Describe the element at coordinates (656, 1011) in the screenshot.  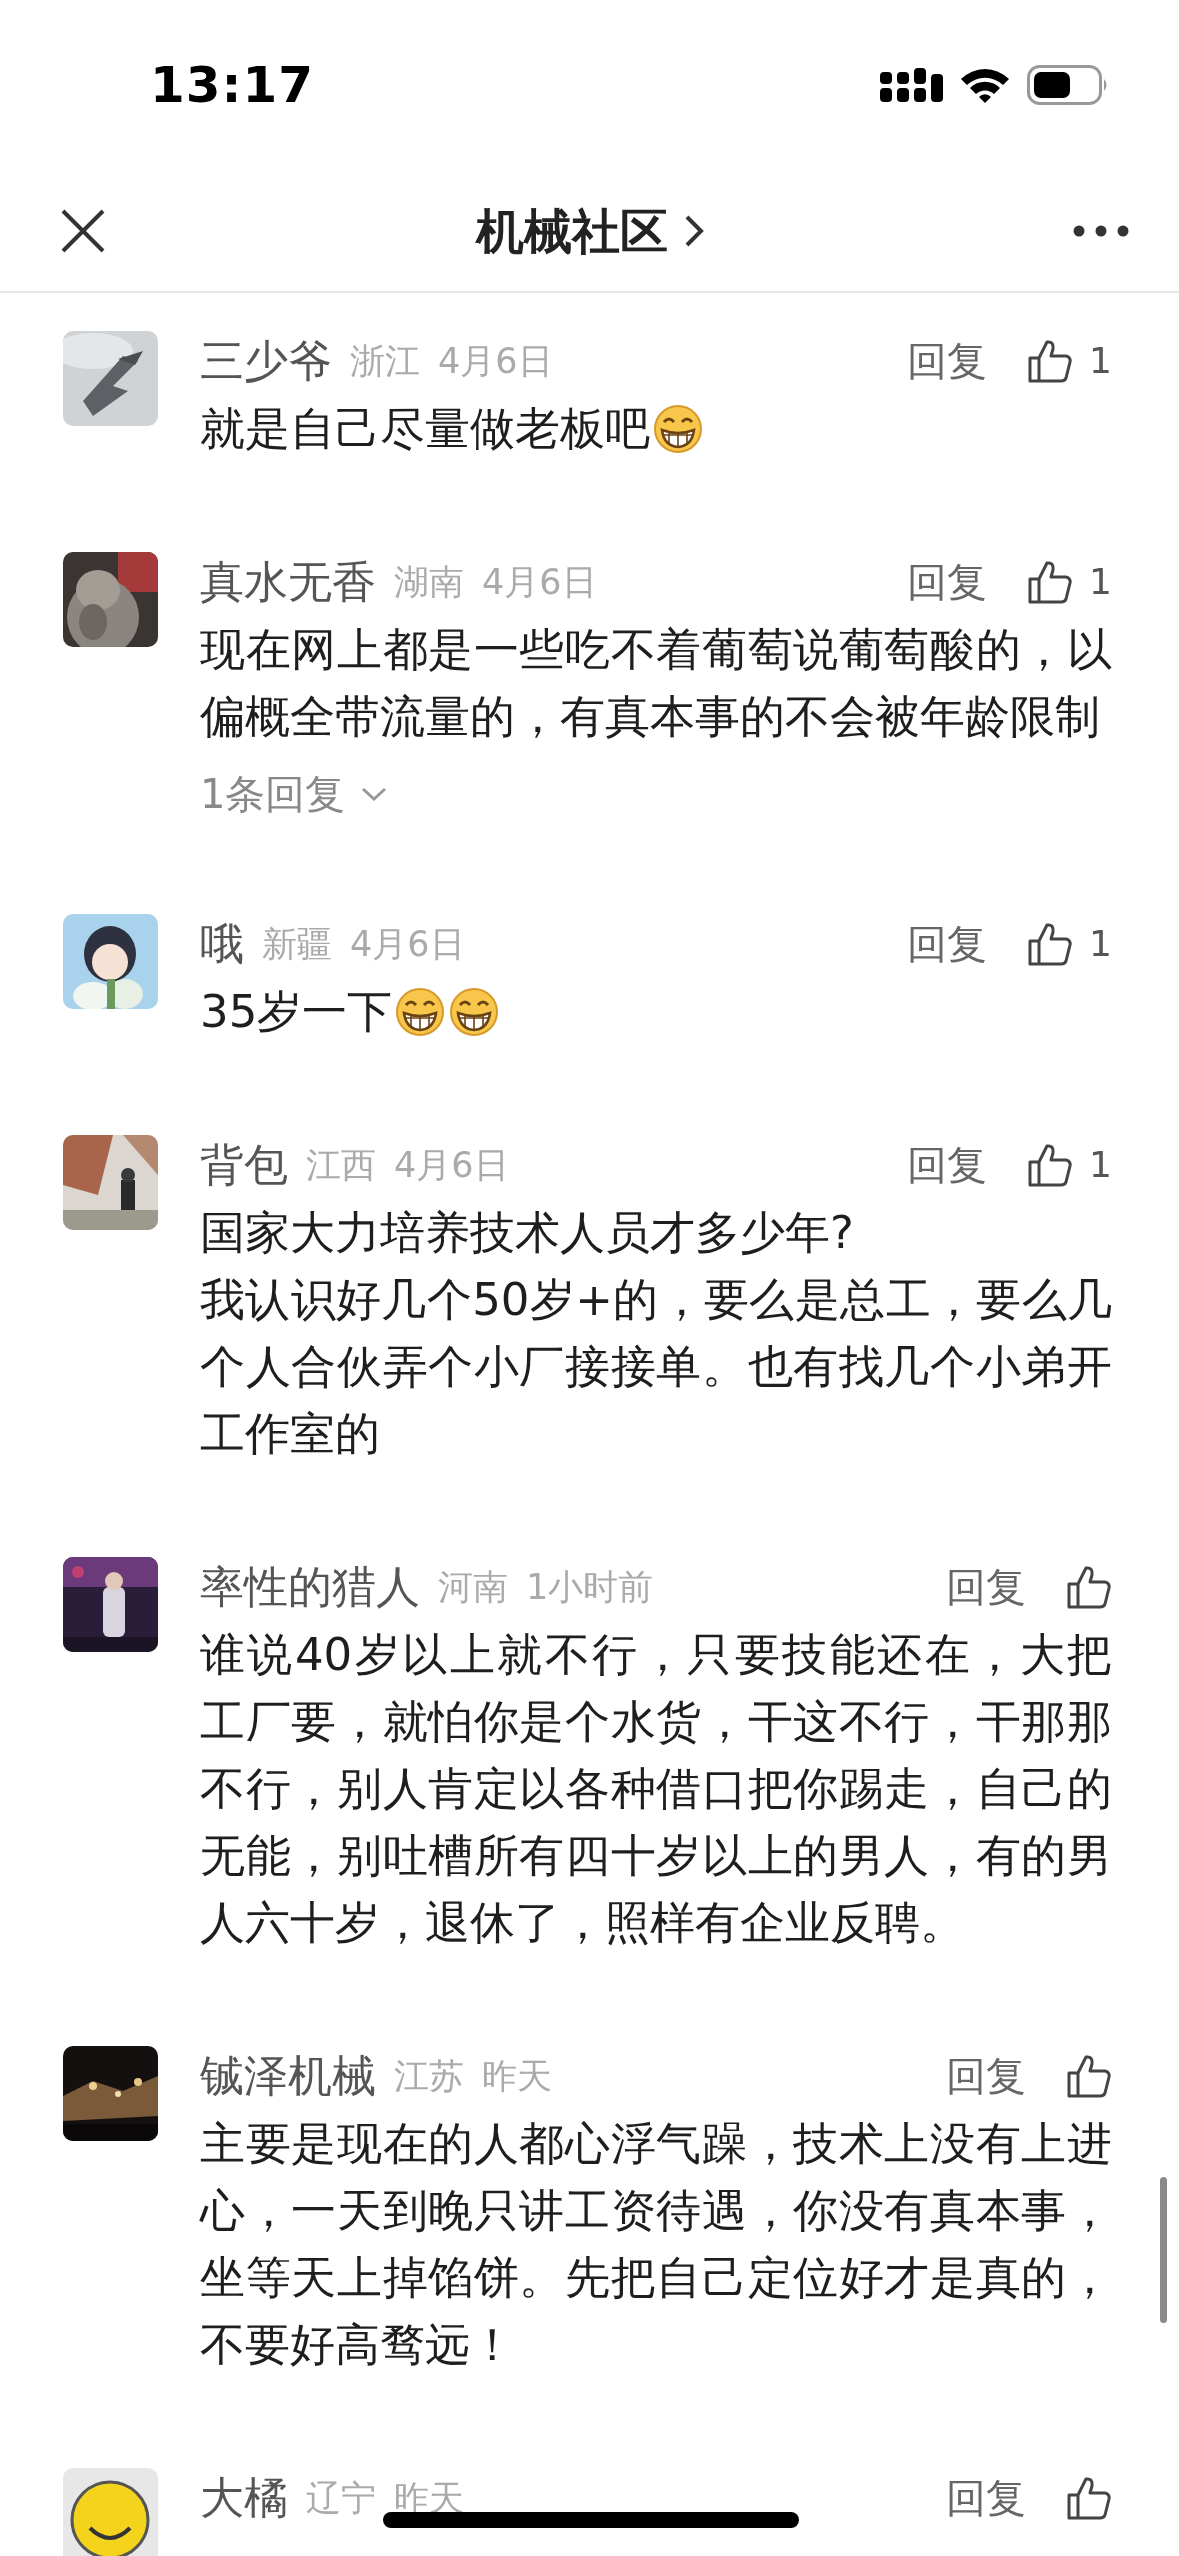
I see `comment-text: 35岁一下` at that location.